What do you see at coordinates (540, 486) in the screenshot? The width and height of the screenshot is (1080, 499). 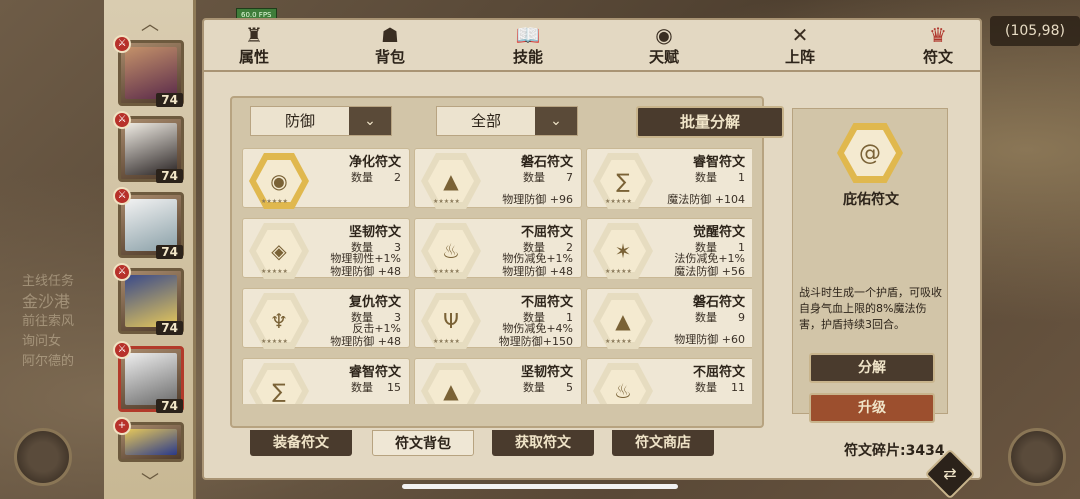 I see `home-indicator` at bounding box center [540, 486].